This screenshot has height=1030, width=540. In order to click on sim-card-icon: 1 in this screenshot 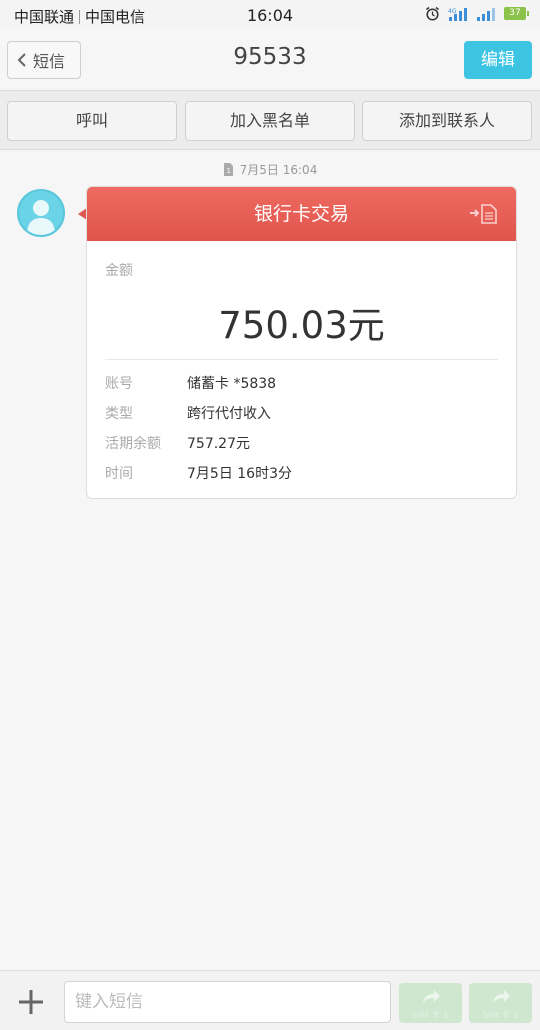, I will do `click(228, 169)`.